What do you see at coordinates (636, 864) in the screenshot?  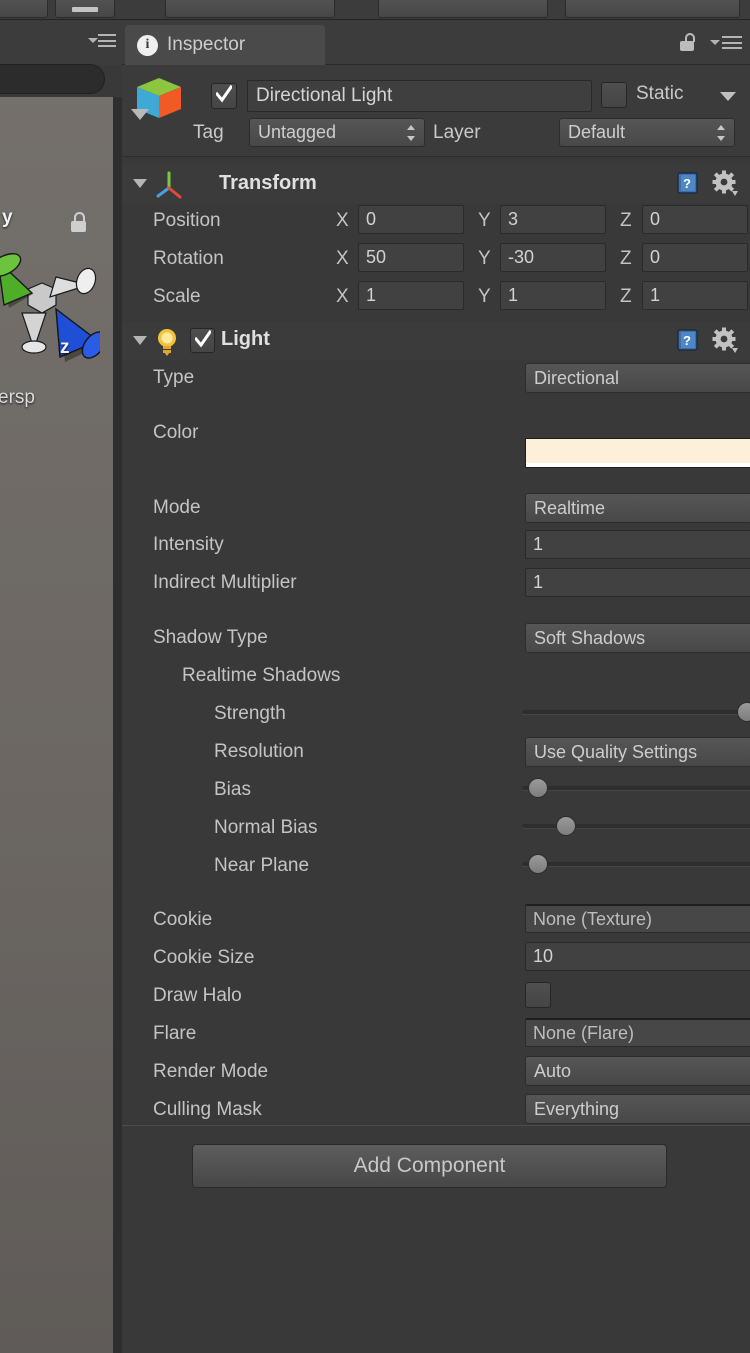 I see `shadow-near-plane-slider` at bounding box center [636, 864].